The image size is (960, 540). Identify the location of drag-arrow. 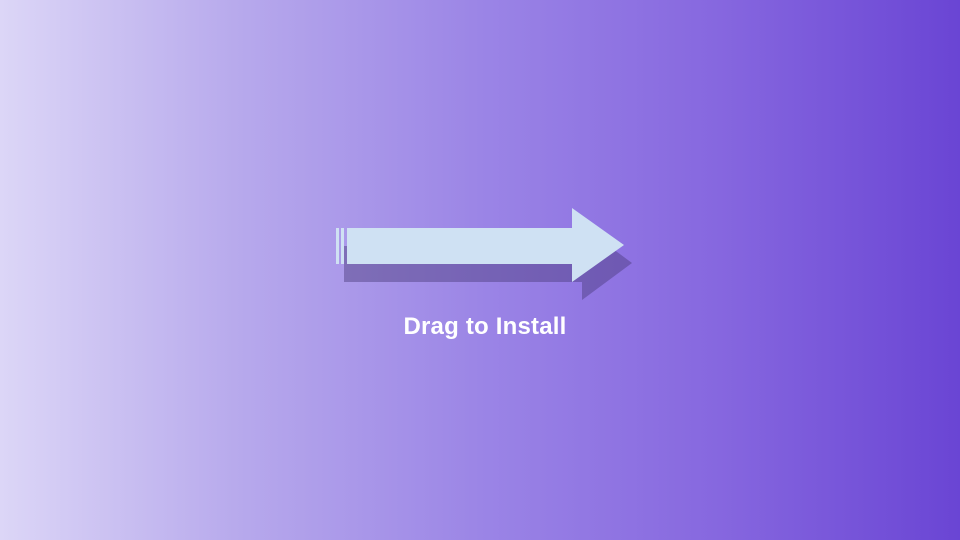
(485, 255).